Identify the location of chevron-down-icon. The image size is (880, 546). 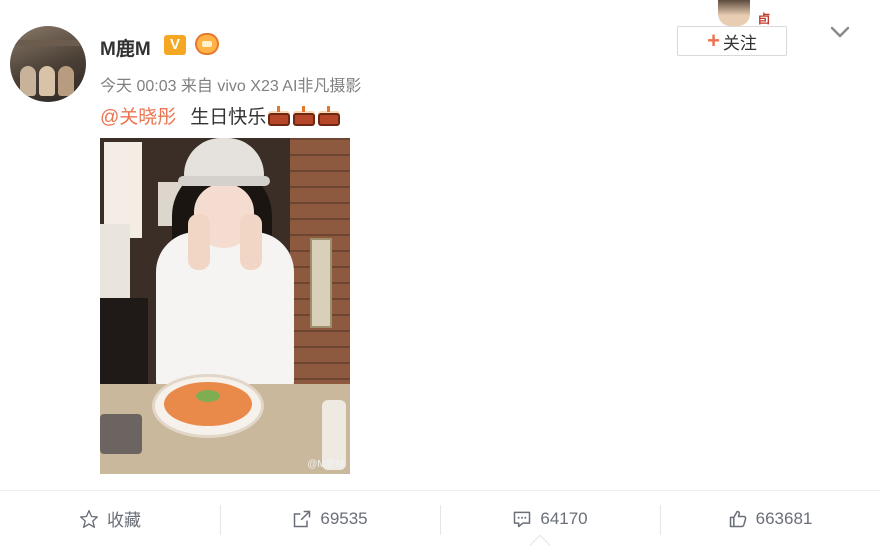
(840, 32).